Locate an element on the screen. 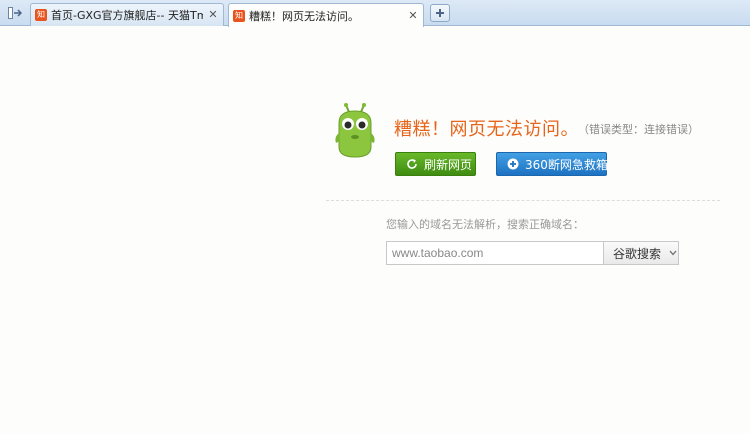  refresh-page-button: 刷新网页 is located at coordinates (435, 164).